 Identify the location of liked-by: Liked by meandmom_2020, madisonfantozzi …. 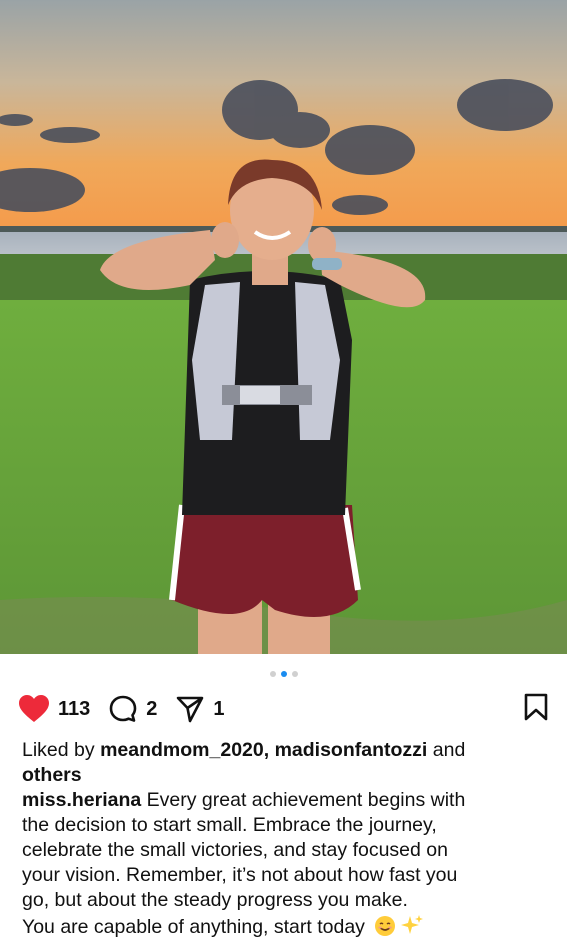
(284, 763).